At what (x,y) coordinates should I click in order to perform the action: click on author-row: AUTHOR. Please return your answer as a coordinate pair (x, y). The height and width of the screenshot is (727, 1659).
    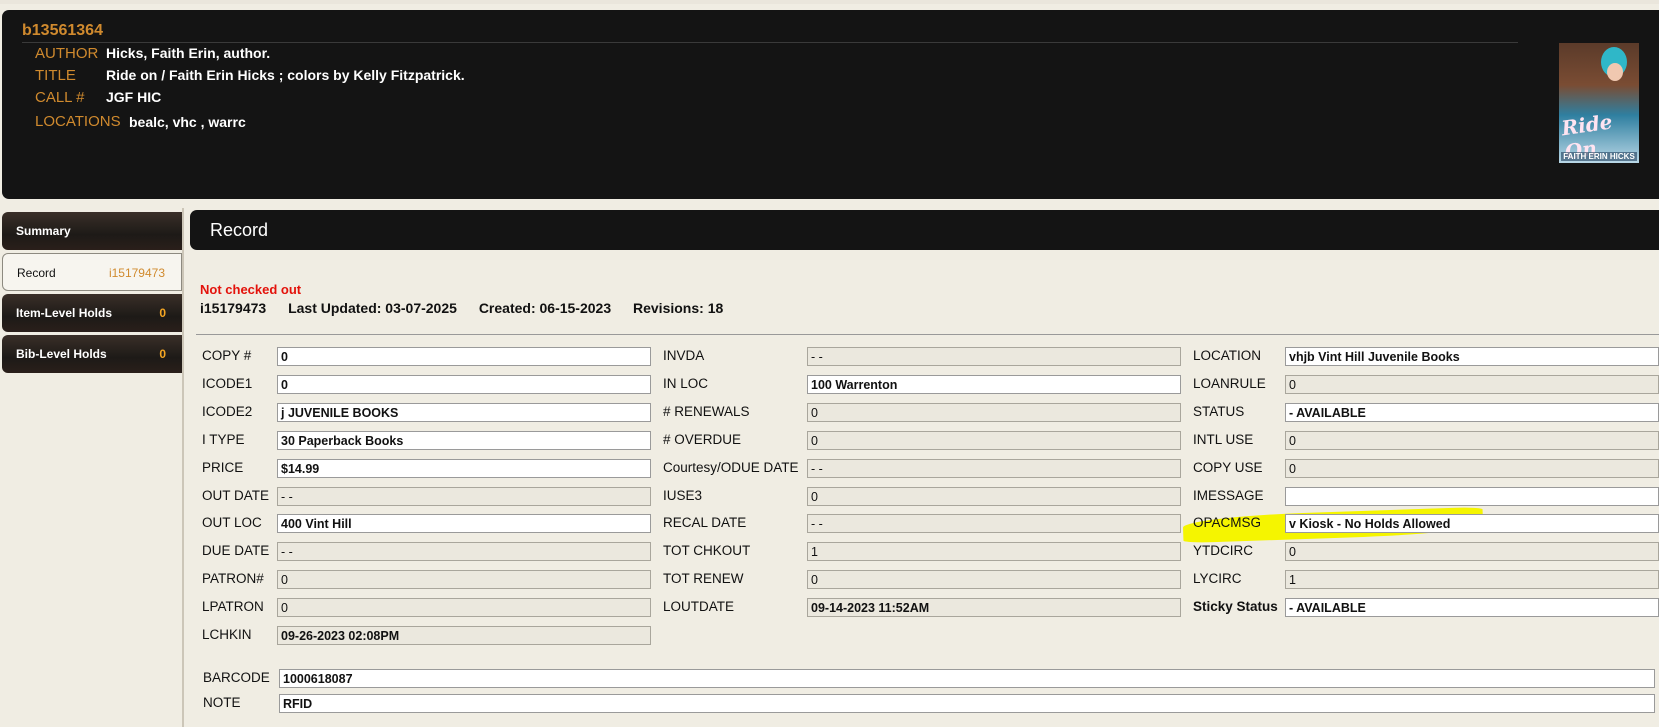
    Looking at the image, I should click on (66, 53).